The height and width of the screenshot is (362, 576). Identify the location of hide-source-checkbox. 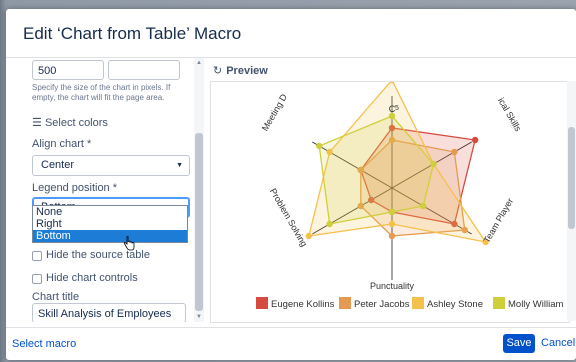
(37, 256).